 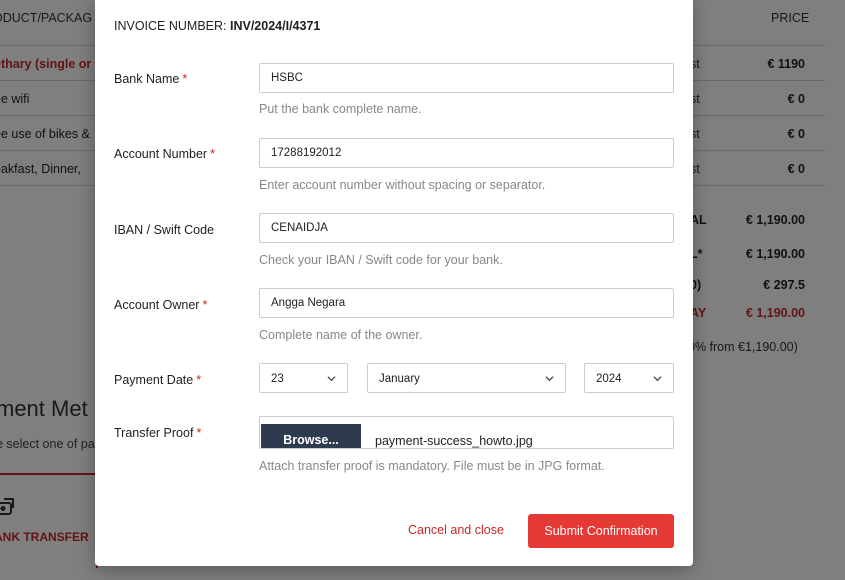 I want to click on transfer-proof-label-text: Transfer Proof, so click(x=154, y=433).